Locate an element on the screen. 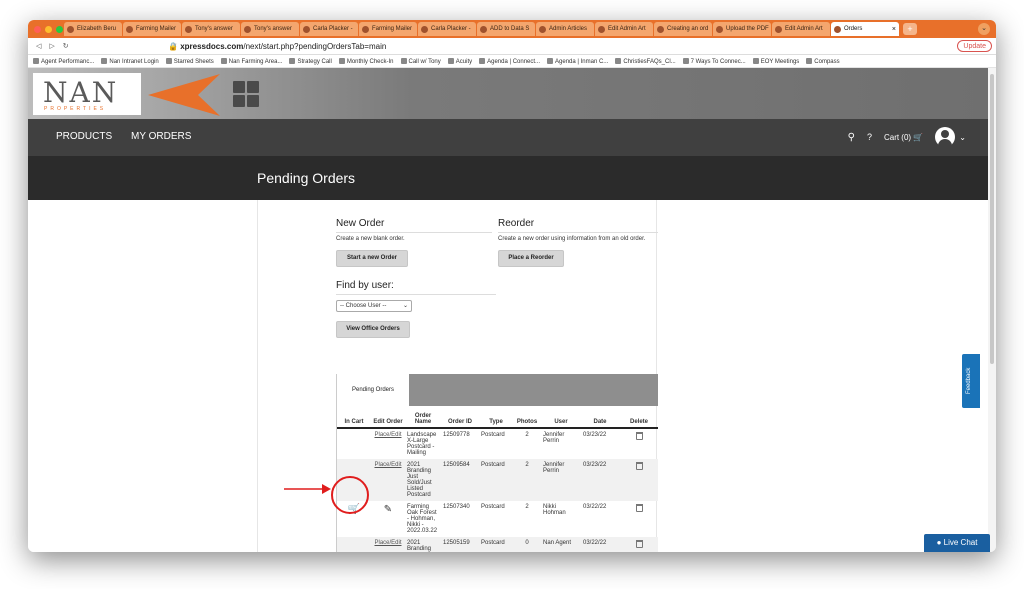  live-chat-button: ● Live Chat is located at coordinates (957, 543).